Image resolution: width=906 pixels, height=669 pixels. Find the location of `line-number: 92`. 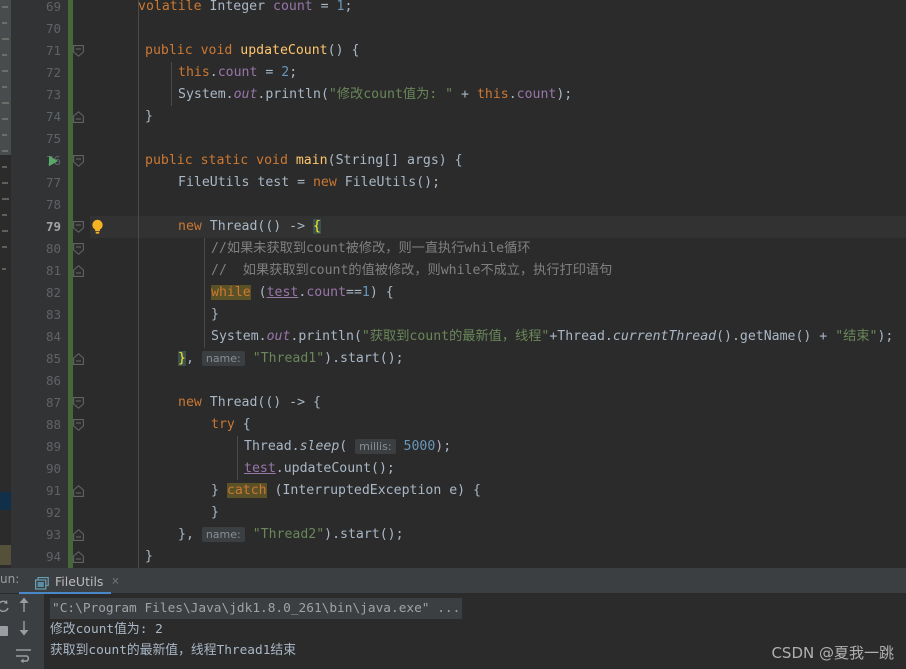

line-number: 92 is located at coordinates (53, 512).